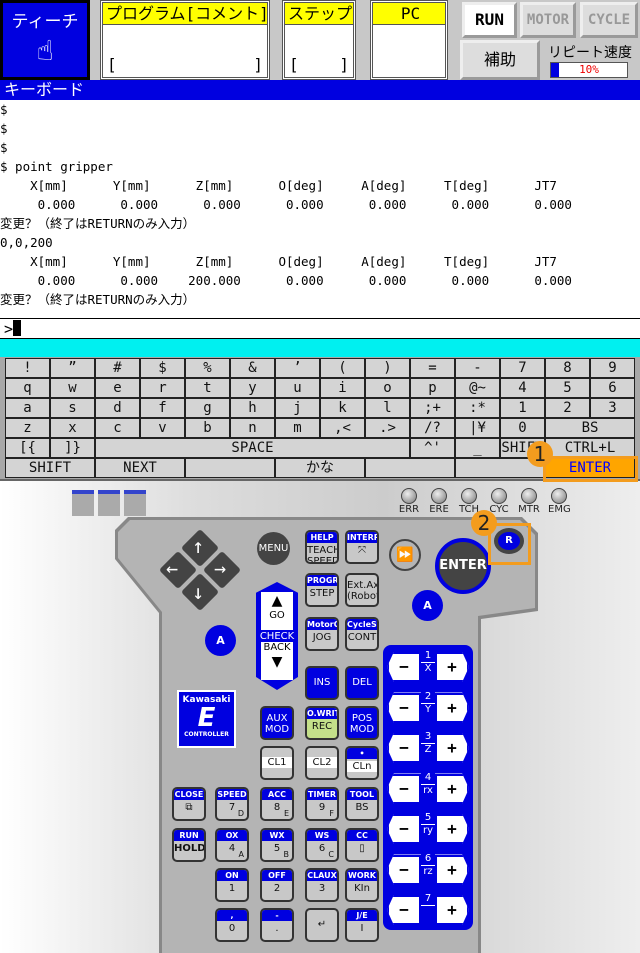 Image resolution: width=640 pixels, height=953 pixels. What do you see at coordinates (322, 590) in the screenshot?
I see `pendant-key-STEP-2: PROGRAM STEP` at bounding box center [322, 590].